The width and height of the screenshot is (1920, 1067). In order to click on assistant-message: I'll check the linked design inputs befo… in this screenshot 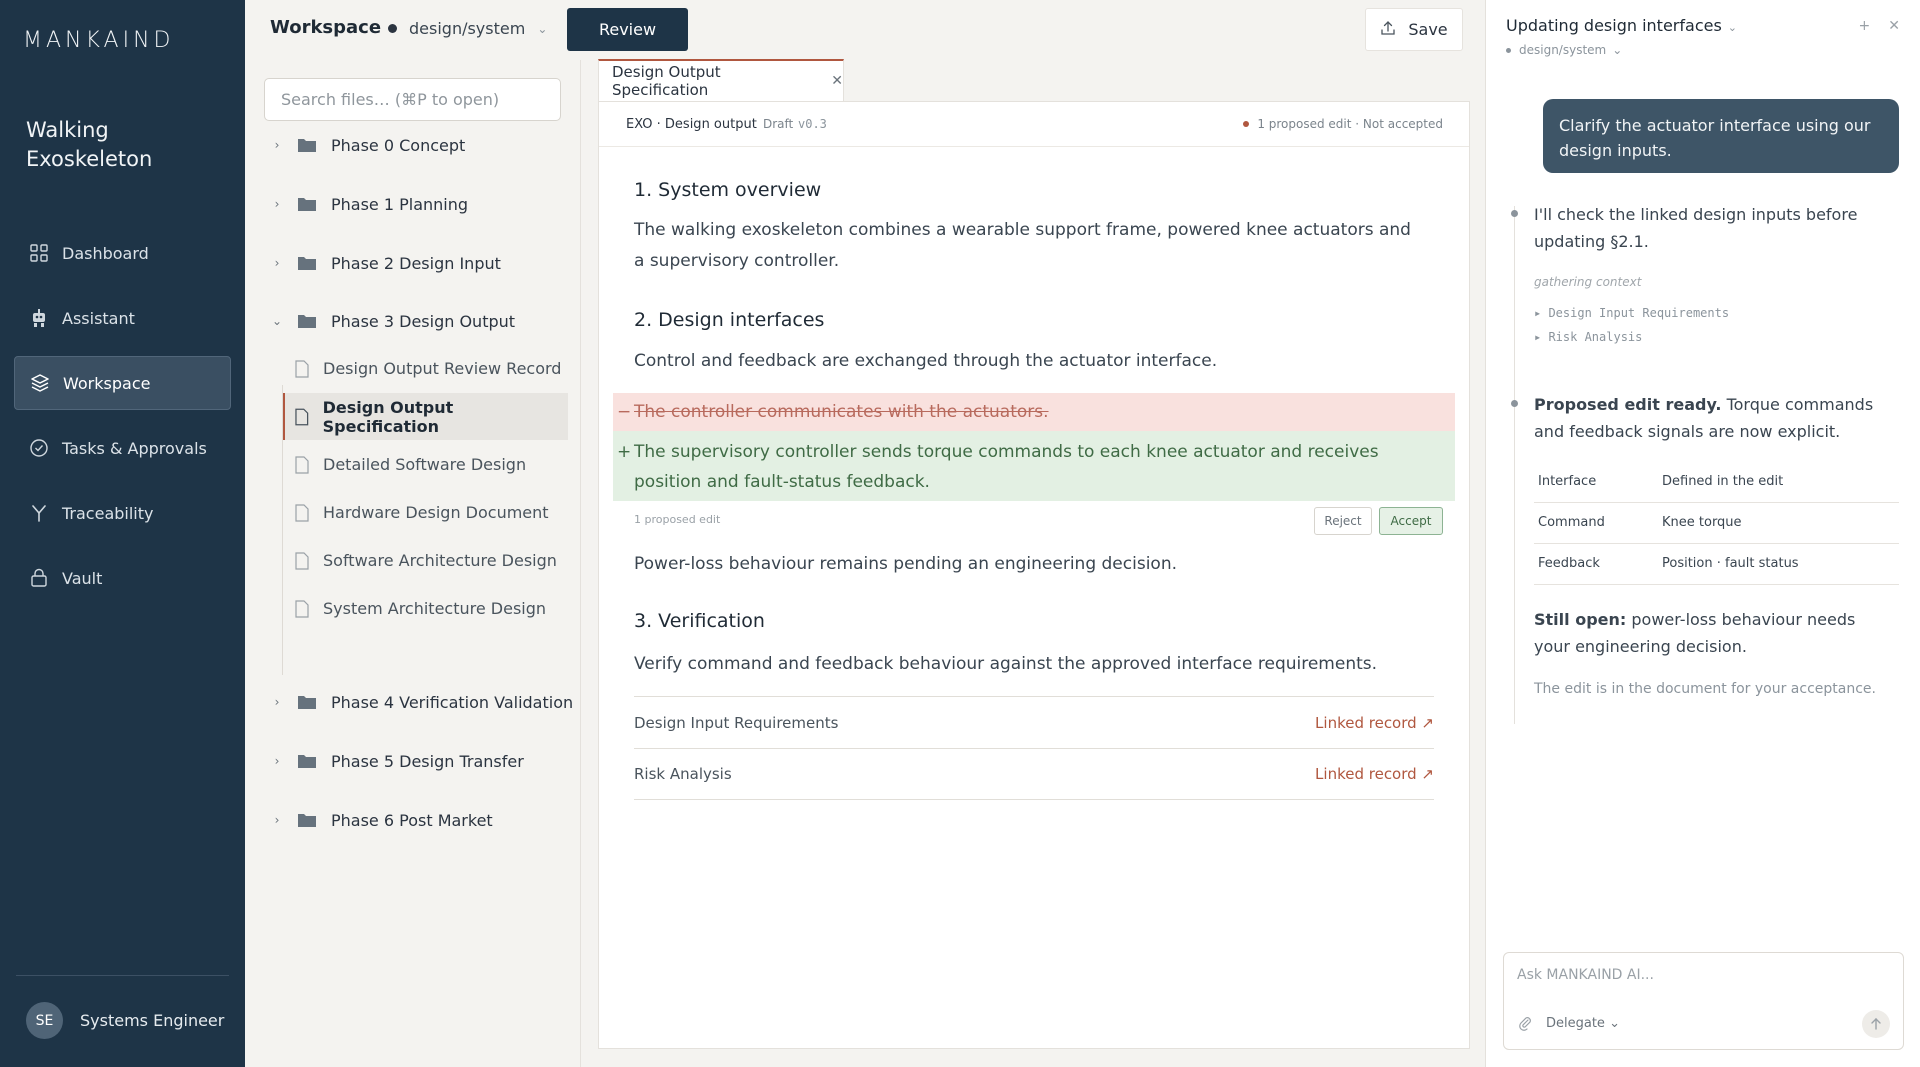, I will do `click(1696, 228)`.